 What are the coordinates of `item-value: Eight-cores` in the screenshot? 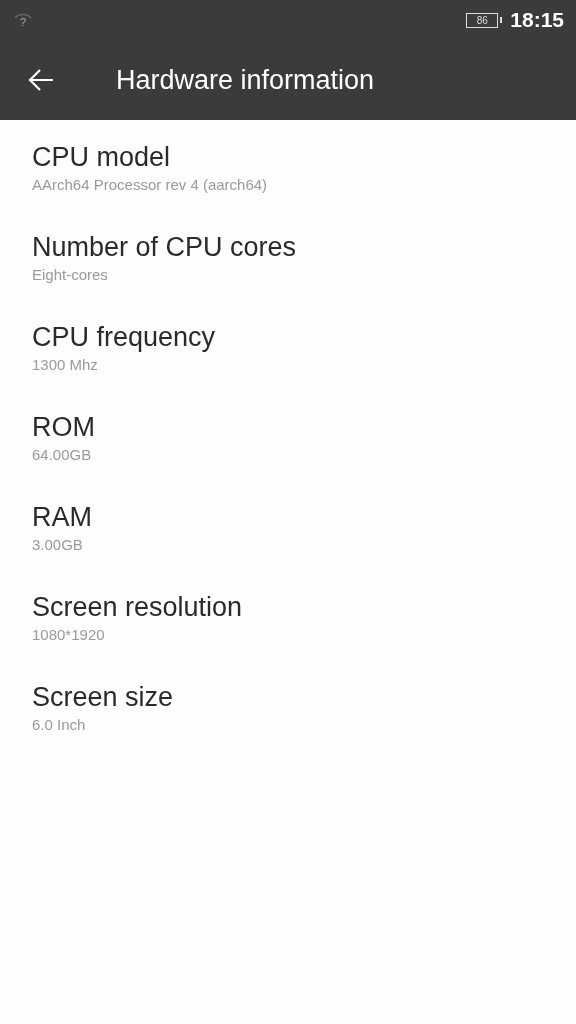 It's located at (70, 274).